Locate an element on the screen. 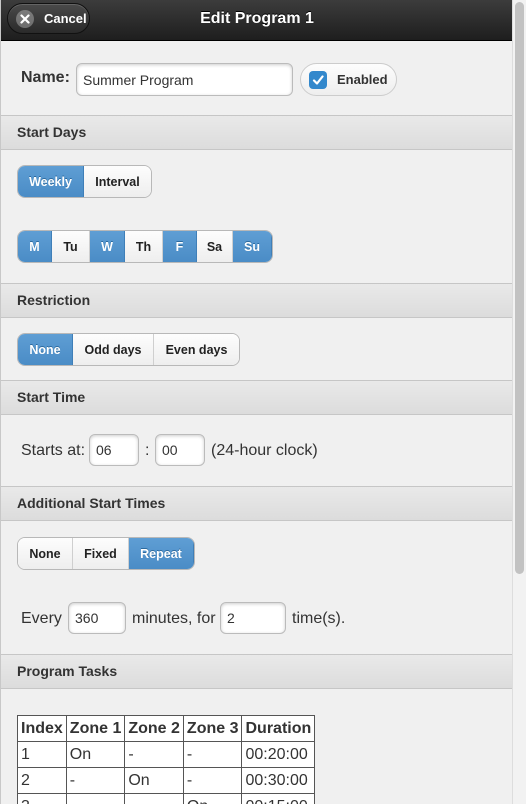 This screenshot has height=804, width=526. table-cell: 2 is located at coordinates (42, 780).